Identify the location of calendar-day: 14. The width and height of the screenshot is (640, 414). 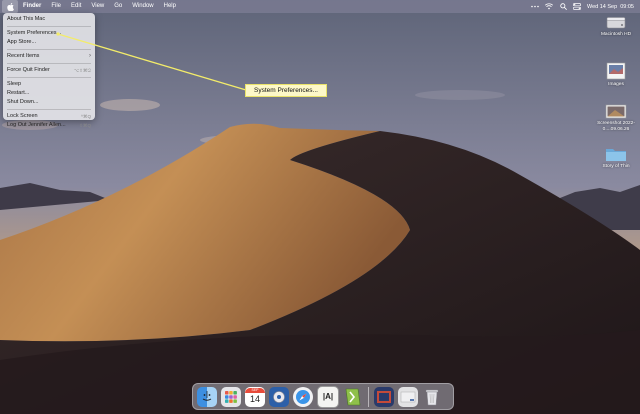
(254, 398).